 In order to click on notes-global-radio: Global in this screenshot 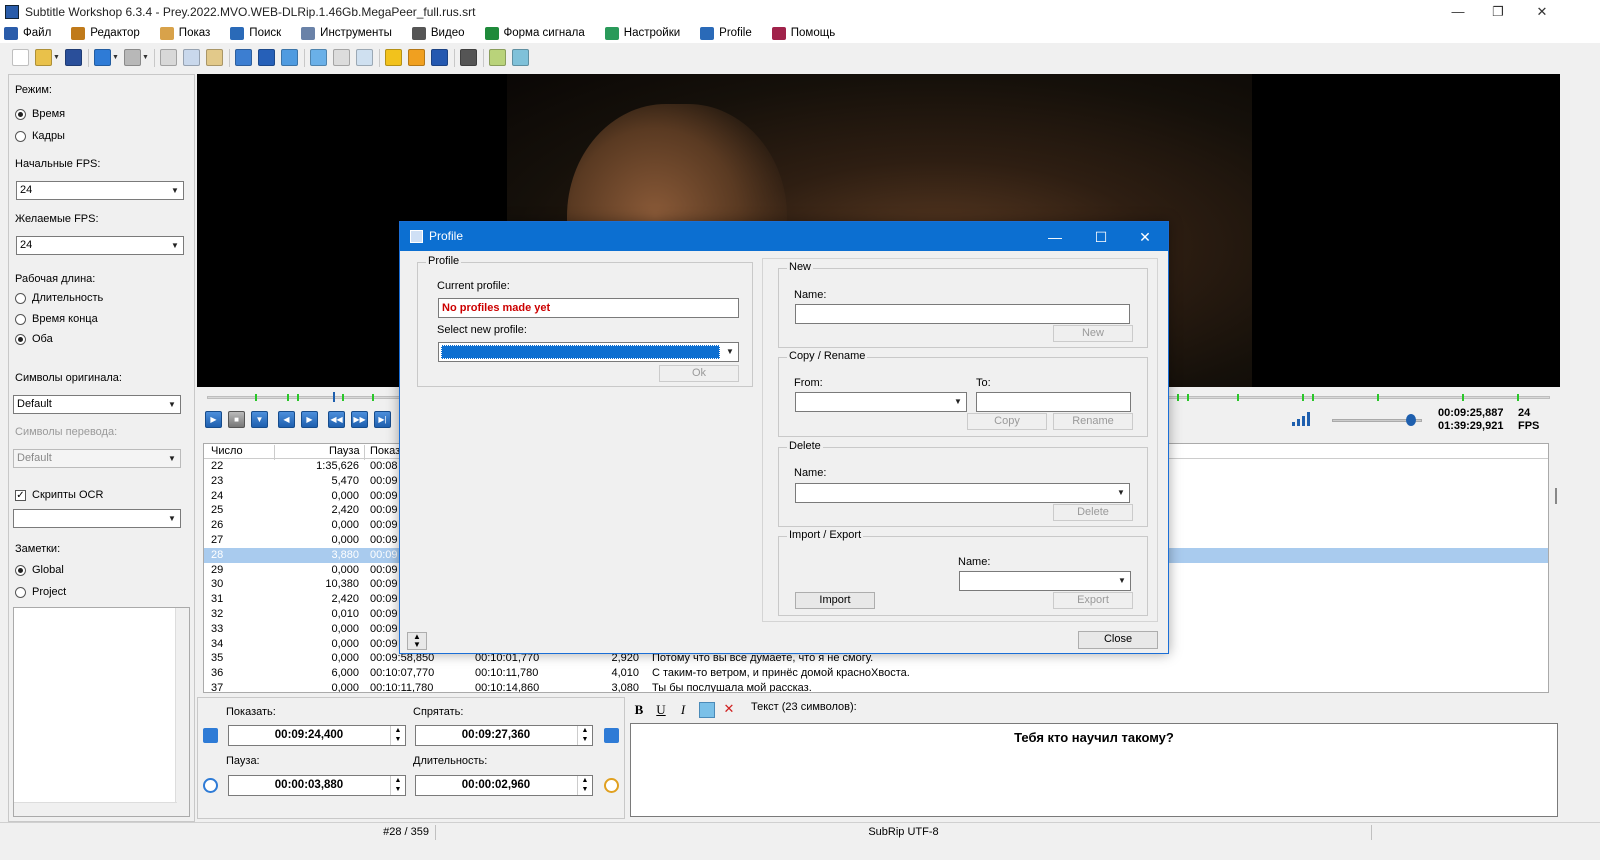, I will do `click(39, 570)`.